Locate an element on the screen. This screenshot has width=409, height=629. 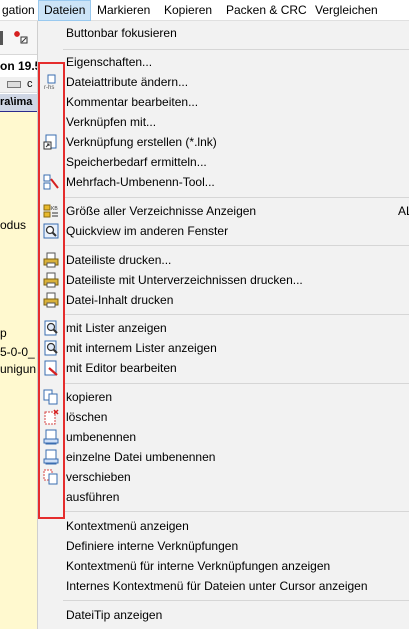
menu-item-label: Quickview im anderen Fenster is located at coordinates (147, 231).